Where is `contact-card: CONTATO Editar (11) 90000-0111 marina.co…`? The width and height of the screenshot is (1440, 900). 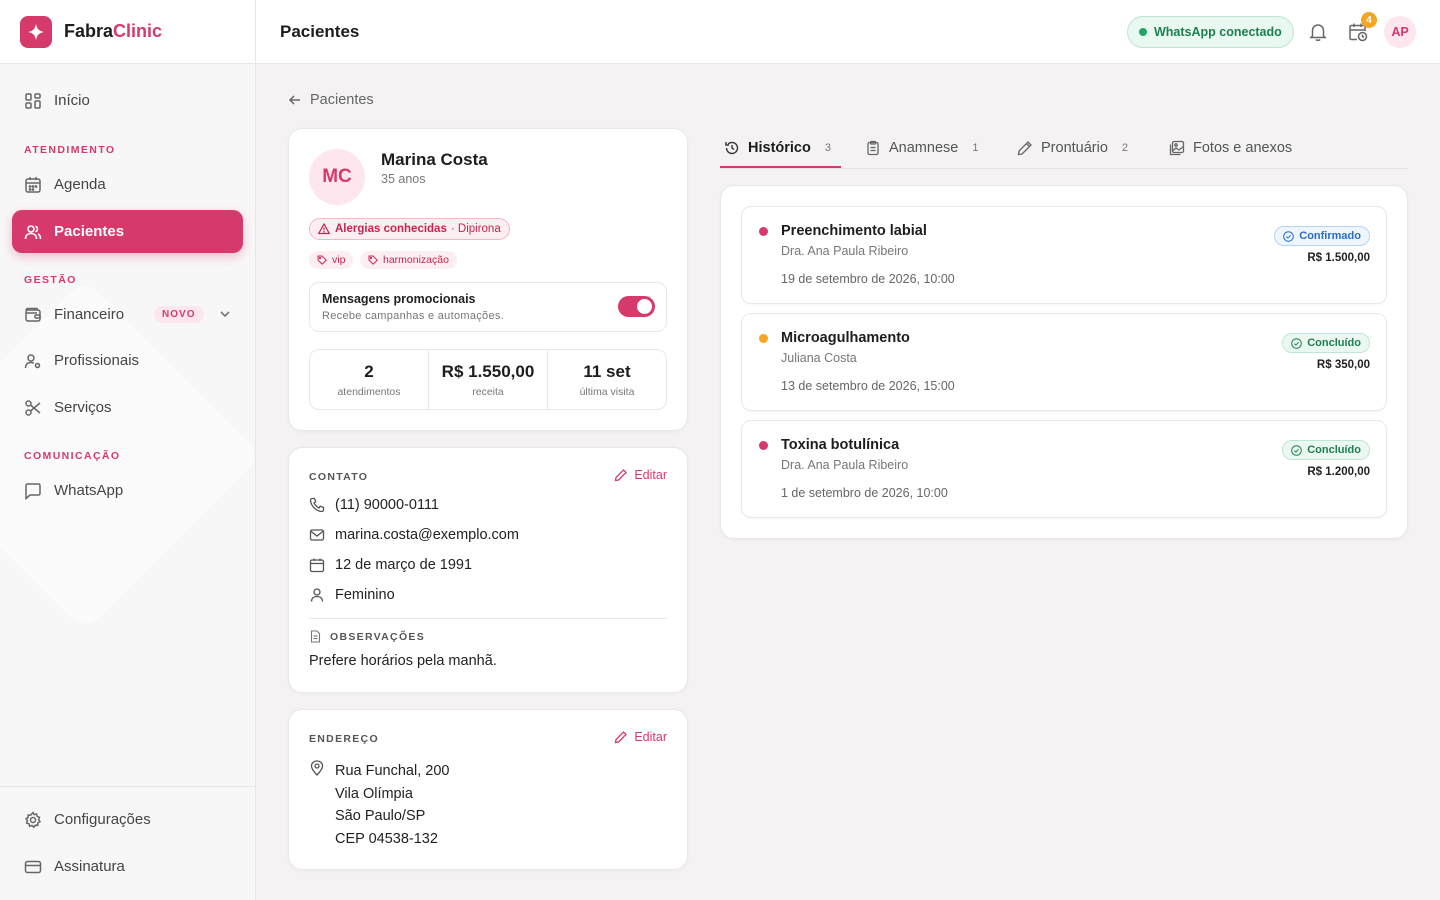
contact-card: CONTATO Editar (11) 90000-0111 marina.co… is located at coordinates (488, 570).